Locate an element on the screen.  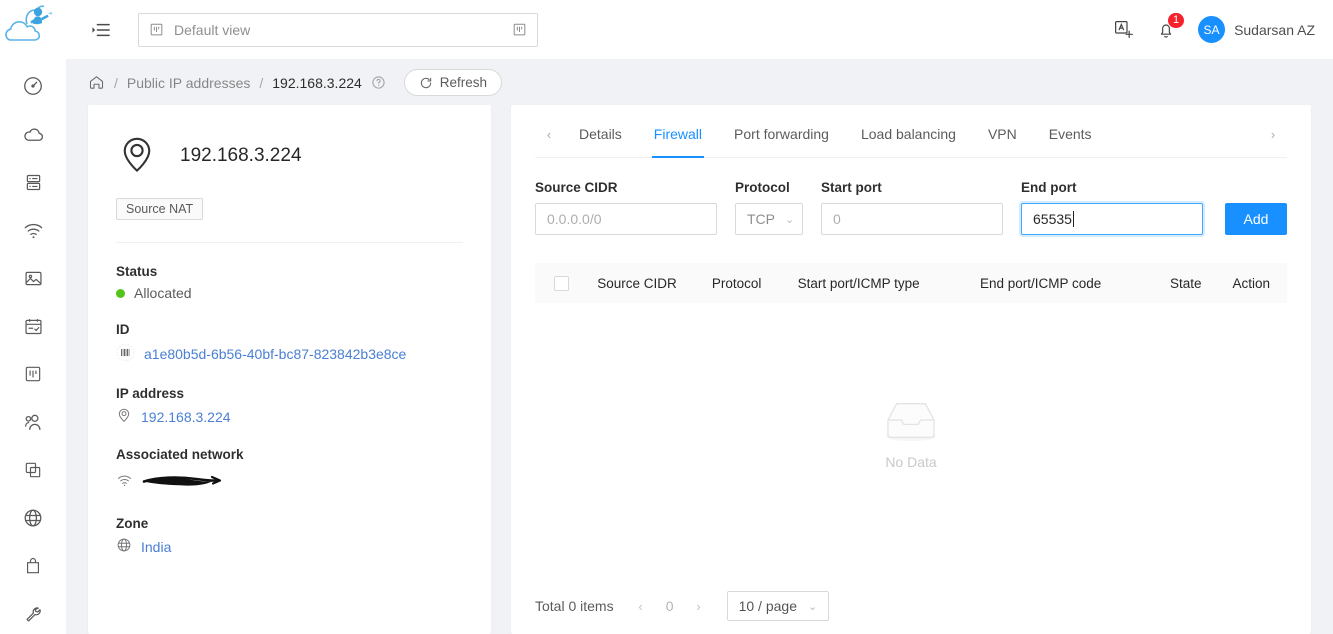
field-label: Status is located at coordinates (137, 271).